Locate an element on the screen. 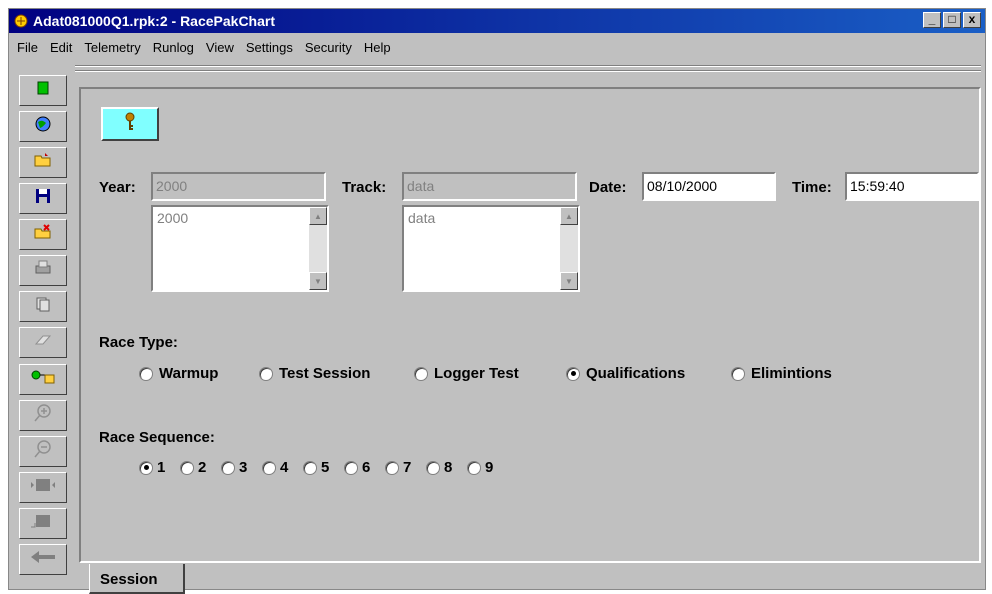  menu-settings: Settings is located at coordinates (269, 47).